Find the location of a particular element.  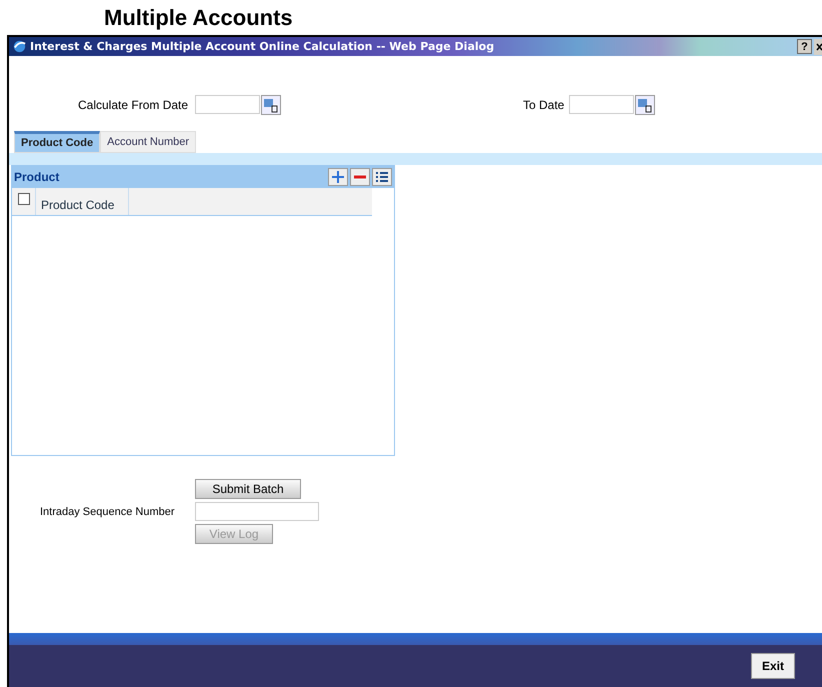

list-icon is located at coordinates (382, 177).